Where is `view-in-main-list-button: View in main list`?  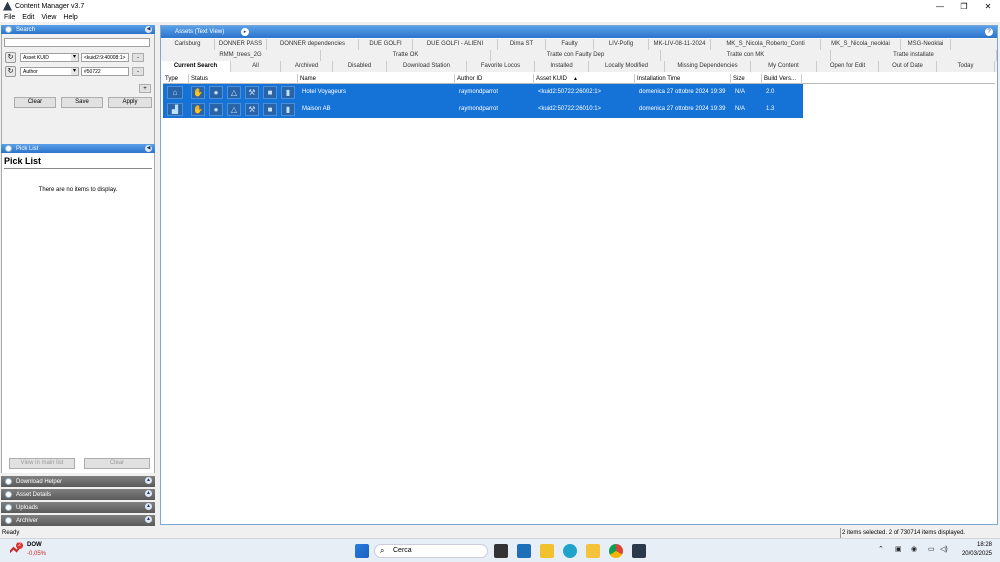 view-in-main-list-button: View in main list is located at coordinates (42, 463).